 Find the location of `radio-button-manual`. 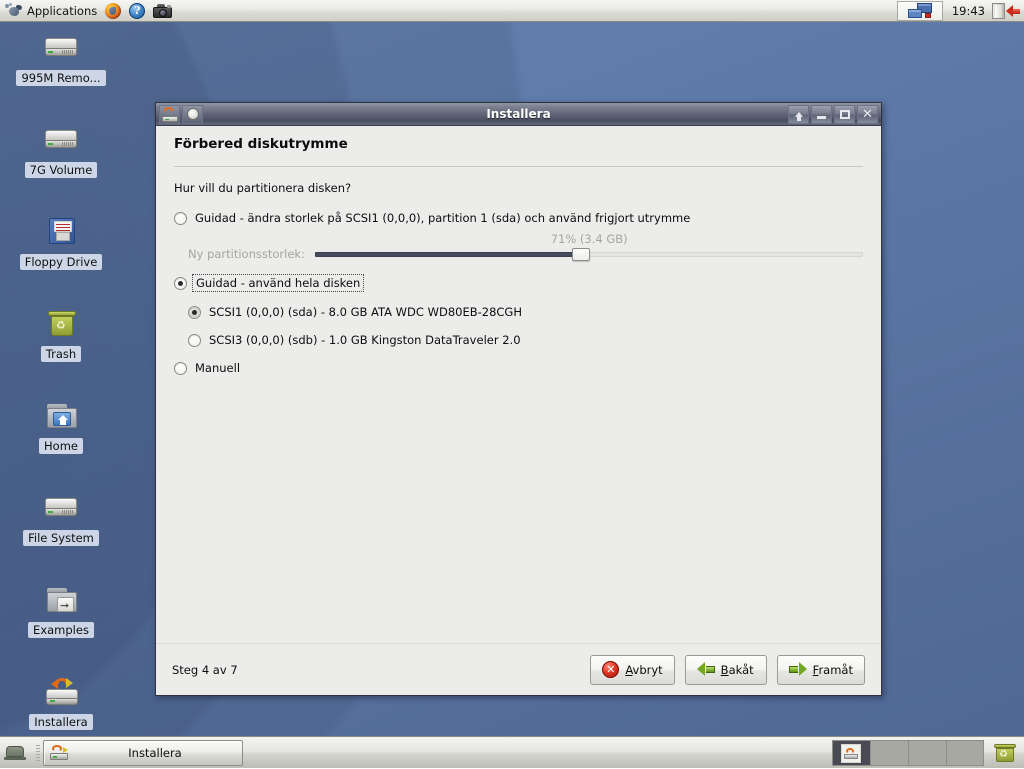

radio-button-manual is located at coordinates (180, 368).